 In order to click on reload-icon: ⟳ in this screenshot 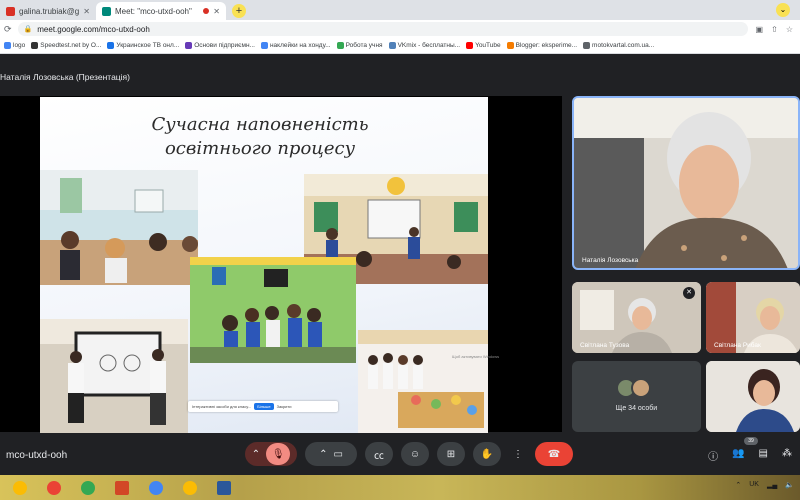, I will do `click(8, 29)`.